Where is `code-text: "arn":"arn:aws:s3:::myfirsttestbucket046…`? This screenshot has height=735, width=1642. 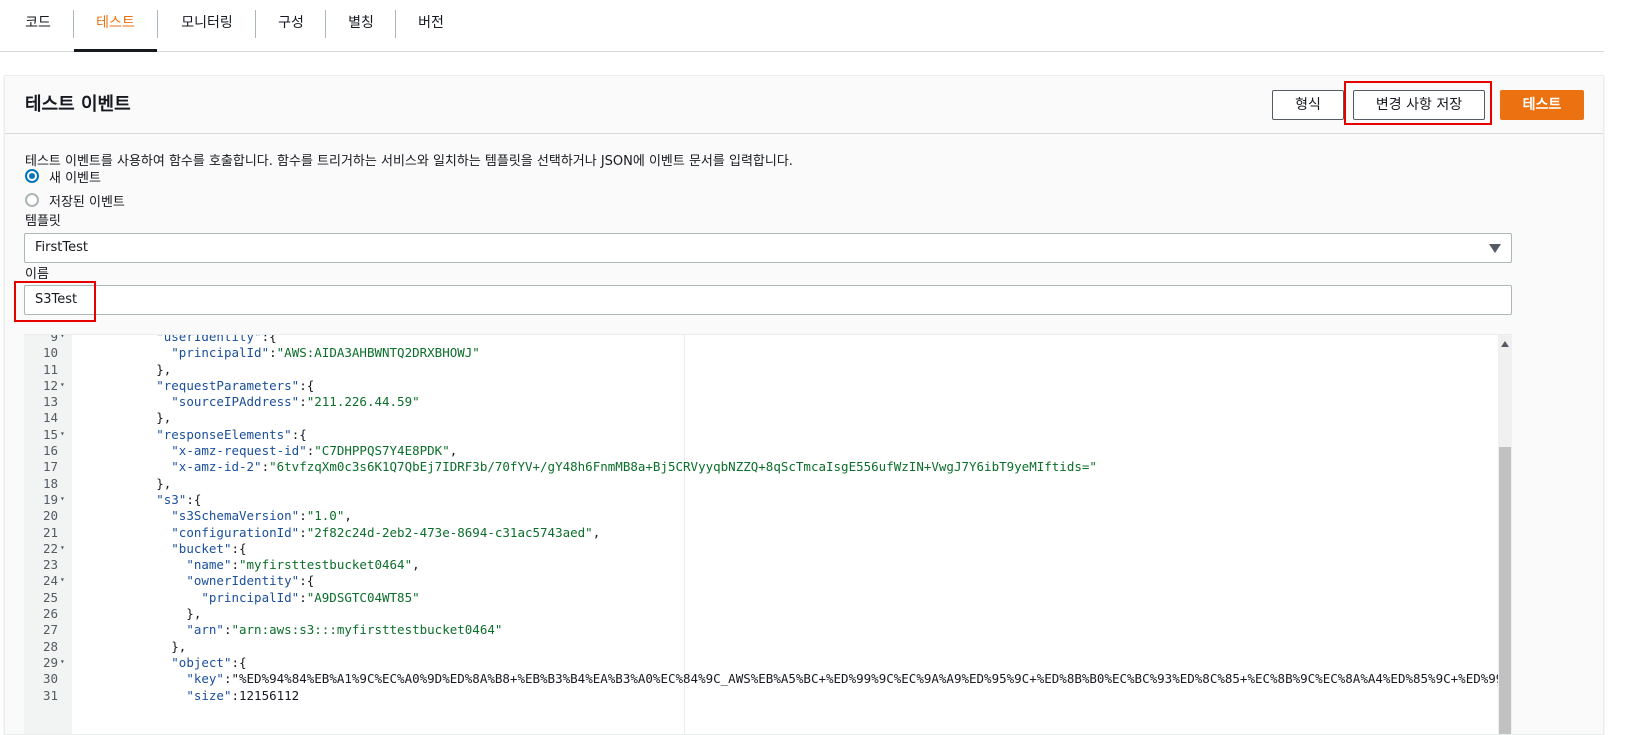 code-text: "arn":"arn:aws:s3:::myfirsttestbucket046… is located at coordinates (344, 630).